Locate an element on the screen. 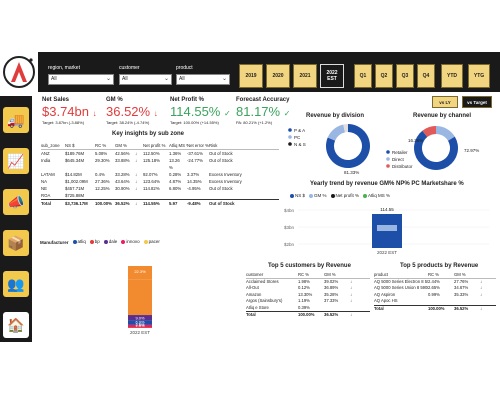  legend-item: pacer is located at coordinates (151, 241).